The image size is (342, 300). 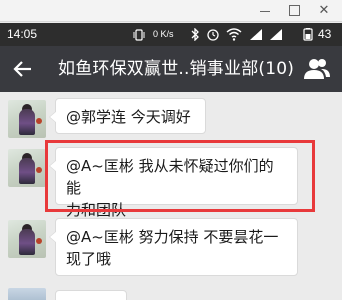 What do you see at coordinates (325, 34) in the screenshot?
I see `battery-level: 43` at bounding box center [325, 34].